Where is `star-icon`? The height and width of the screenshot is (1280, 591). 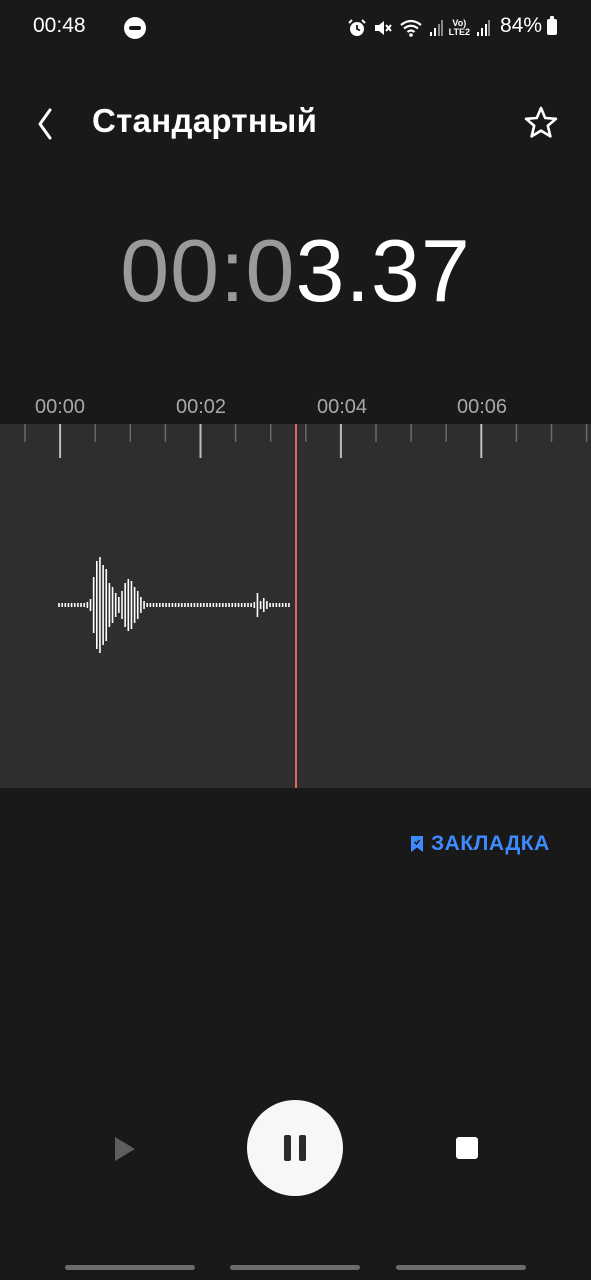 star-icon is located at coordinates (541, 122).